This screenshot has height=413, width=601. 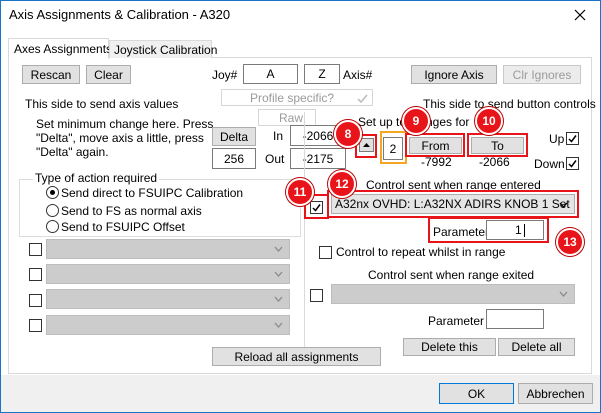 I want to click on delete-this-button: Delete this, so click(x=449, y=347).